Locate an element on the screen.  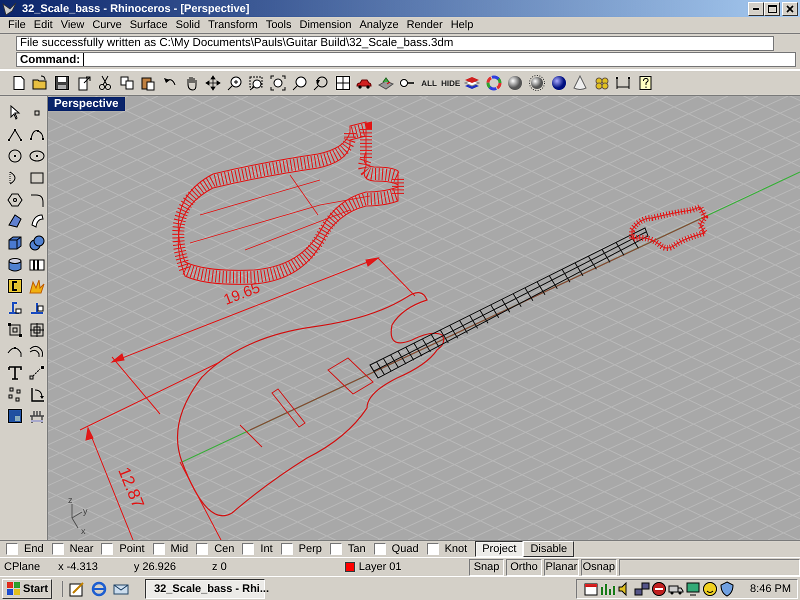
menu-item: Tools is located at coordinates (279, 25).